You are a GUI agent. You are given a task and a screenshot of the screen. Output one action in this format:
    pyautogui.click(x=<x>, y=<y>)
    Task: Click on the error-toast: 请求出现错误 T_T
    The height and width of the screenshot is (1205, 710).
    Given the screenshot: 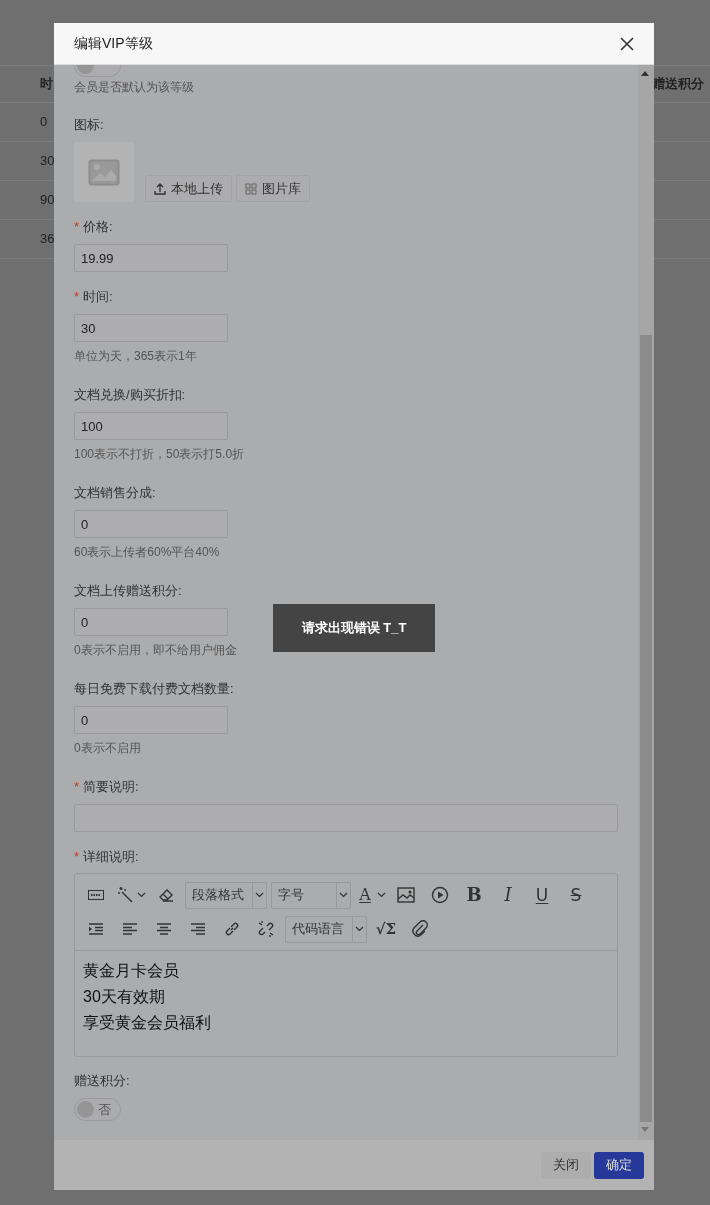 What is the action you would take?
    pyautogui.click(x=354, y=628)
    